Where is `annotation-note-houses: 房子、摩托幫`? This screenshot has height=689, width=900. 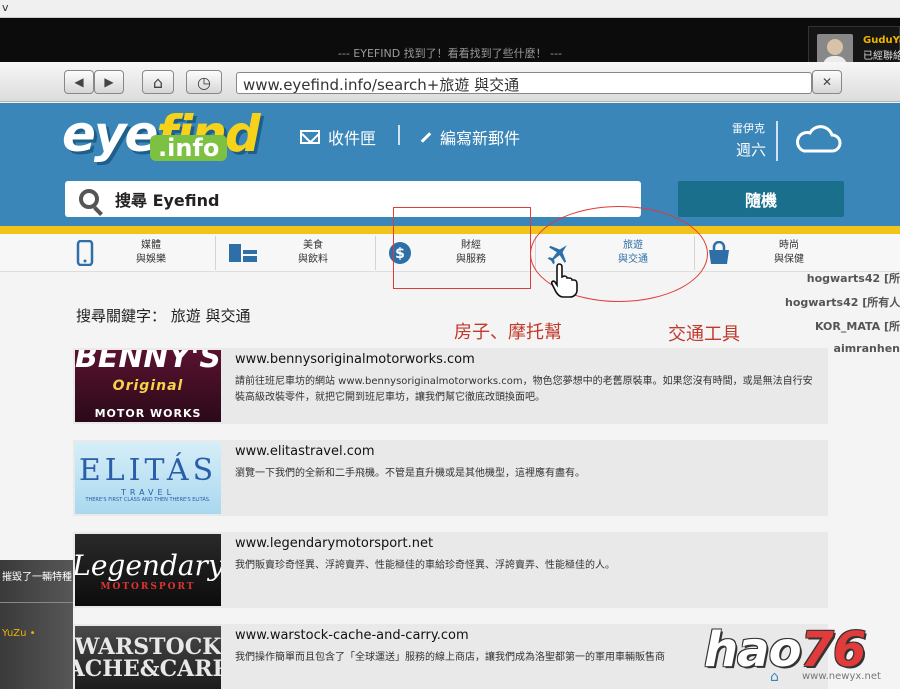
annotation-note-houses: 房子、摩托幫 is located at coordinates (508, 332).